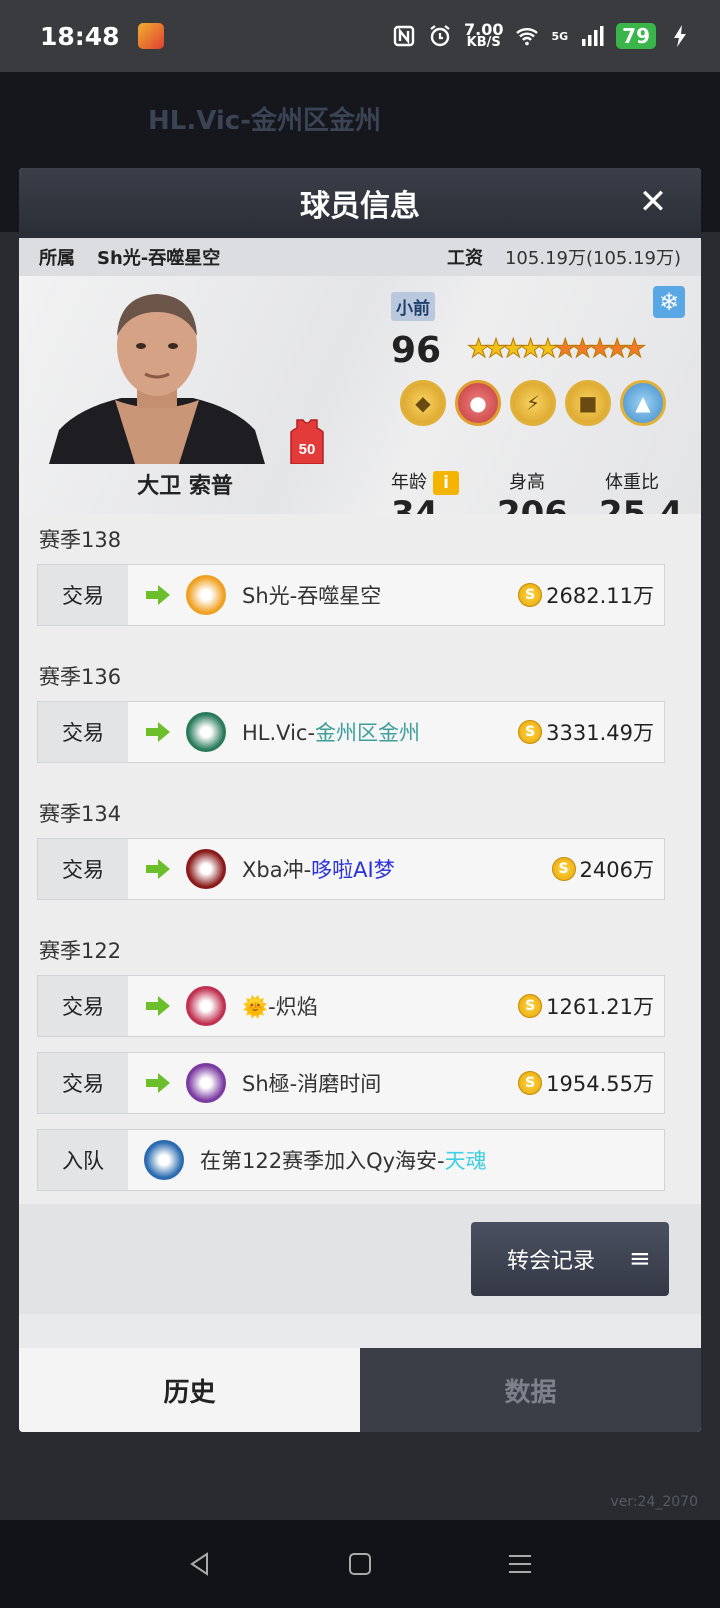 The height and width of the screenshot is (1608, 720). I want to click on transfer-record-button: 转会记录 ≡, so click(570, 1259).